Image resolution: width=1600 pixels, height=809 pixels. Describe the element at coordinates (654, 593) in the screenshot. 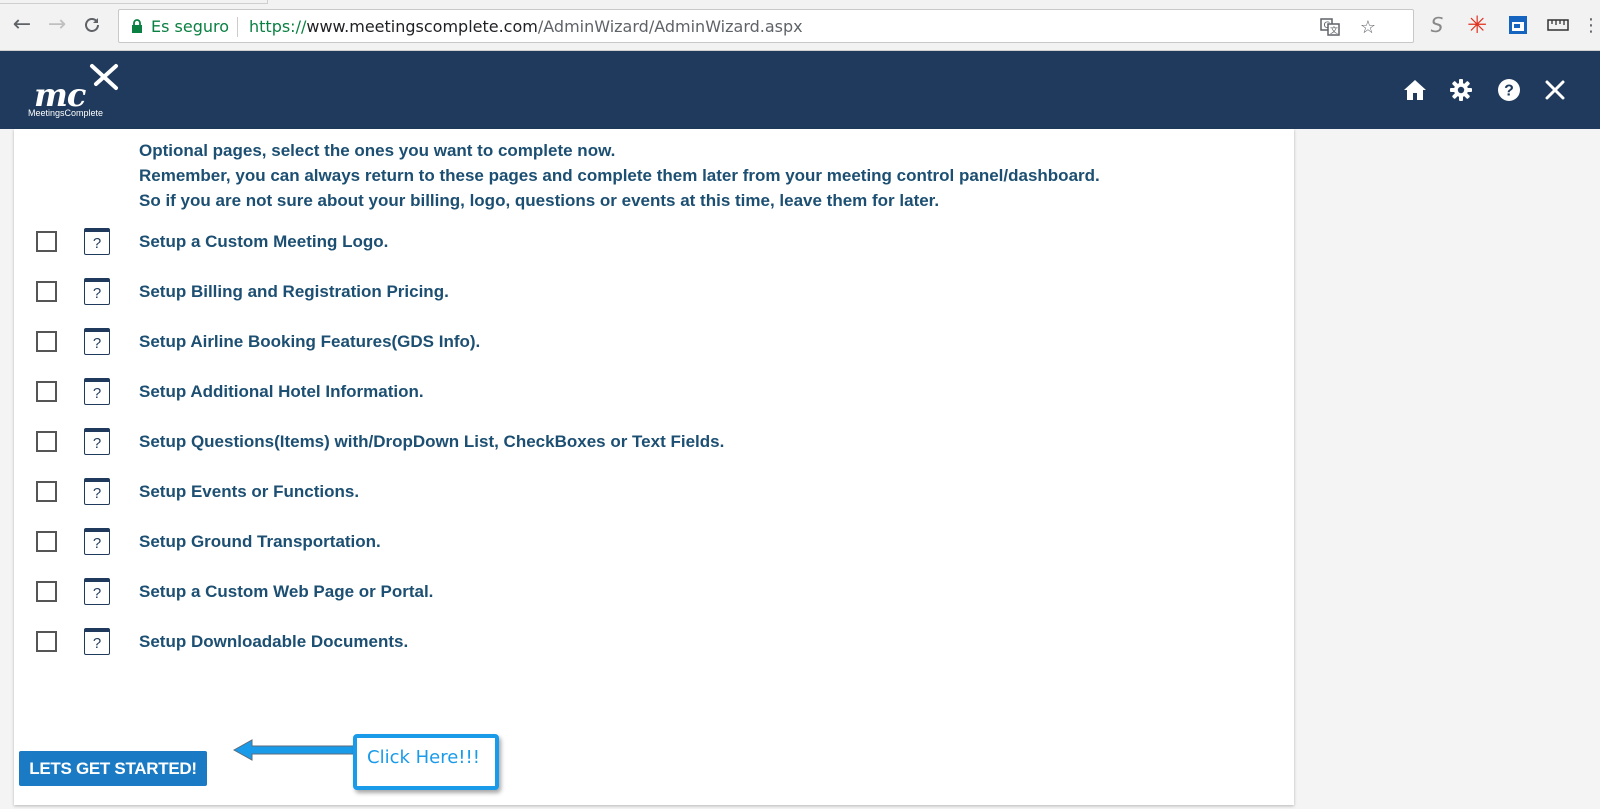

I see `option-row-webpage: ? Setup a Custom Web Page or Portal.` at that location.